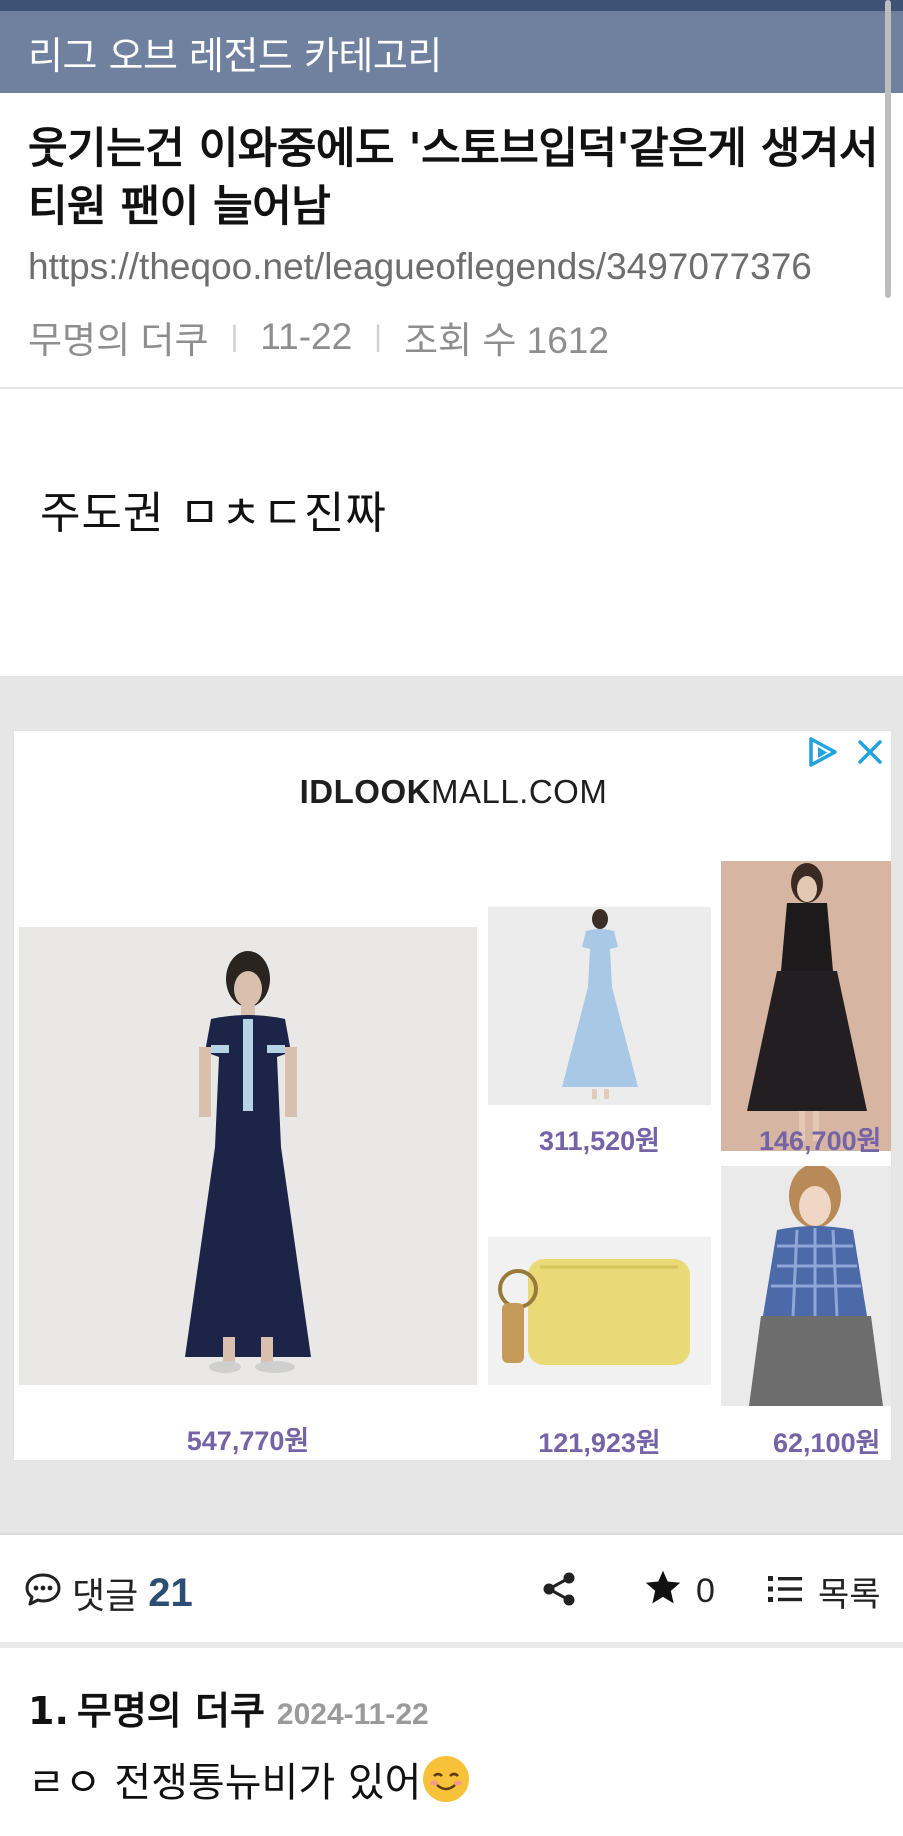 The height and width of the screenshot is (1836, 903). What do you see at coordinates (306, 336) in the screenshot?
I see `post-date: 11-22` at bounding box center [306, 336].